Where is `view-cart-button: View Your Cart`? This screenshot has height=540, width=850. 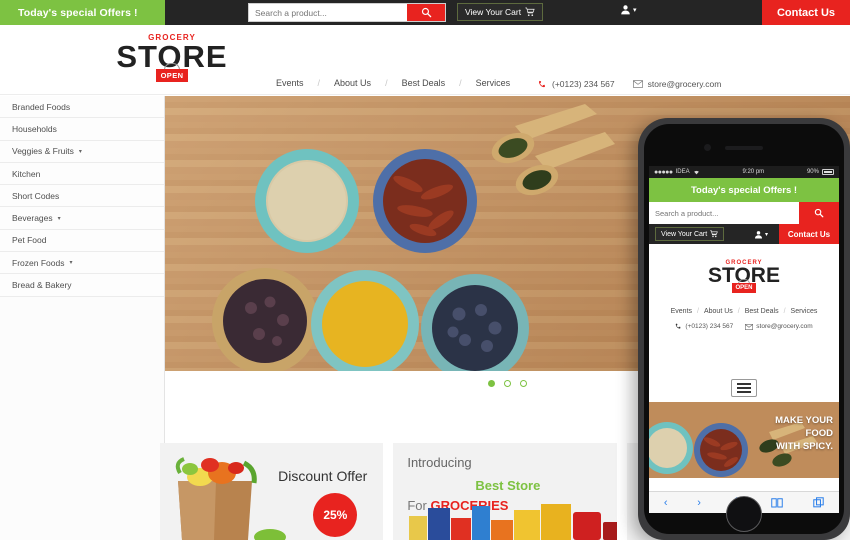
view-cart-button: View Your Cart is located at coordinates (500, 12).